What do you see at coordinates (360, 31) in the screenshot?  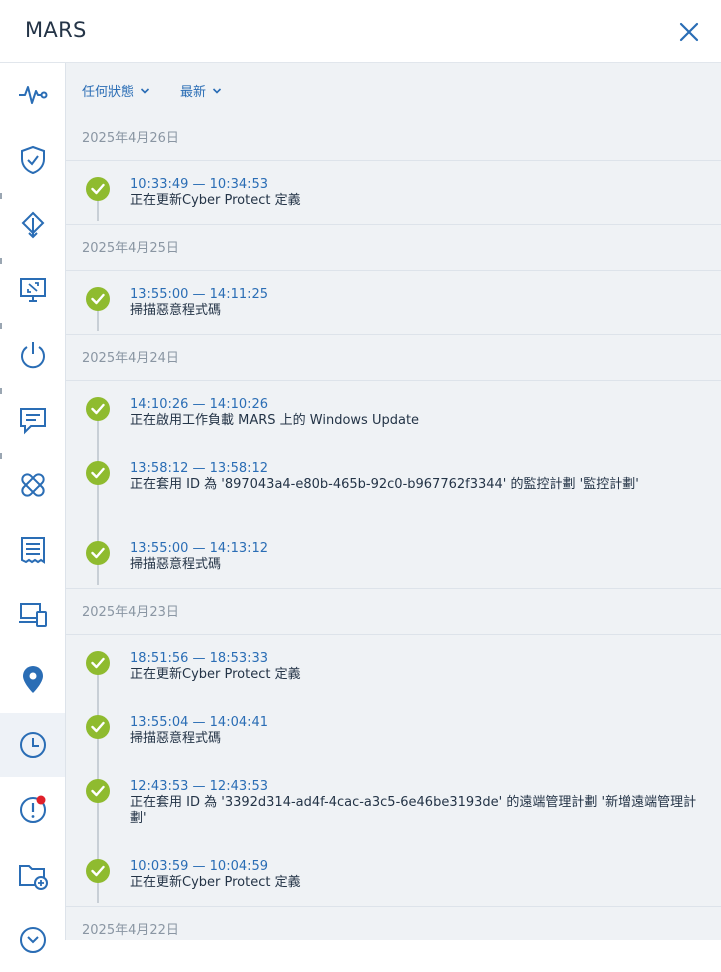 I see `header: MARS` at bounding box center [360, 31].